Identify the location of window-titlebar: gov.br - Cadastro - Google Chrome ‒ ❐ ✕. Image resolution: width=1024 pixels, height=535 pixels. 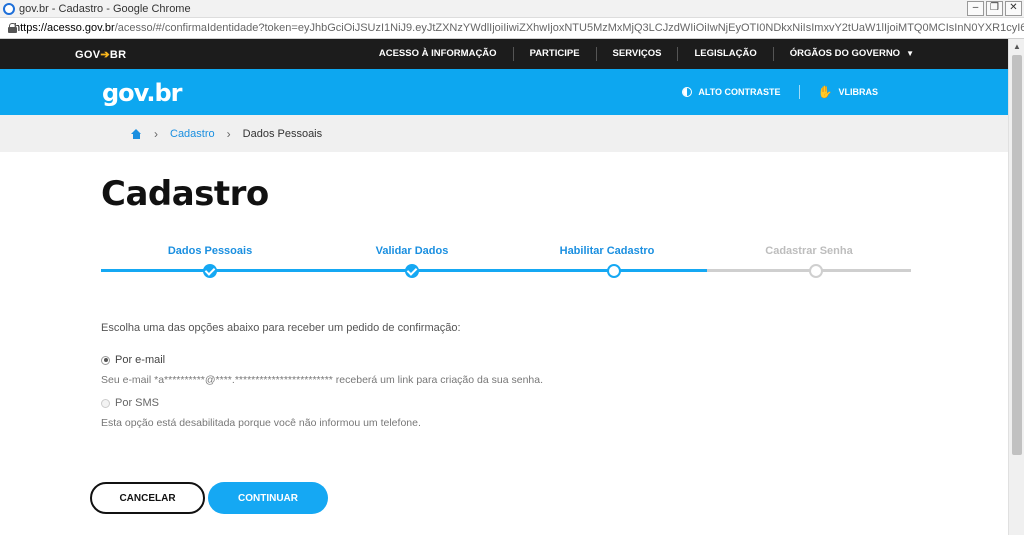
(512, 9).